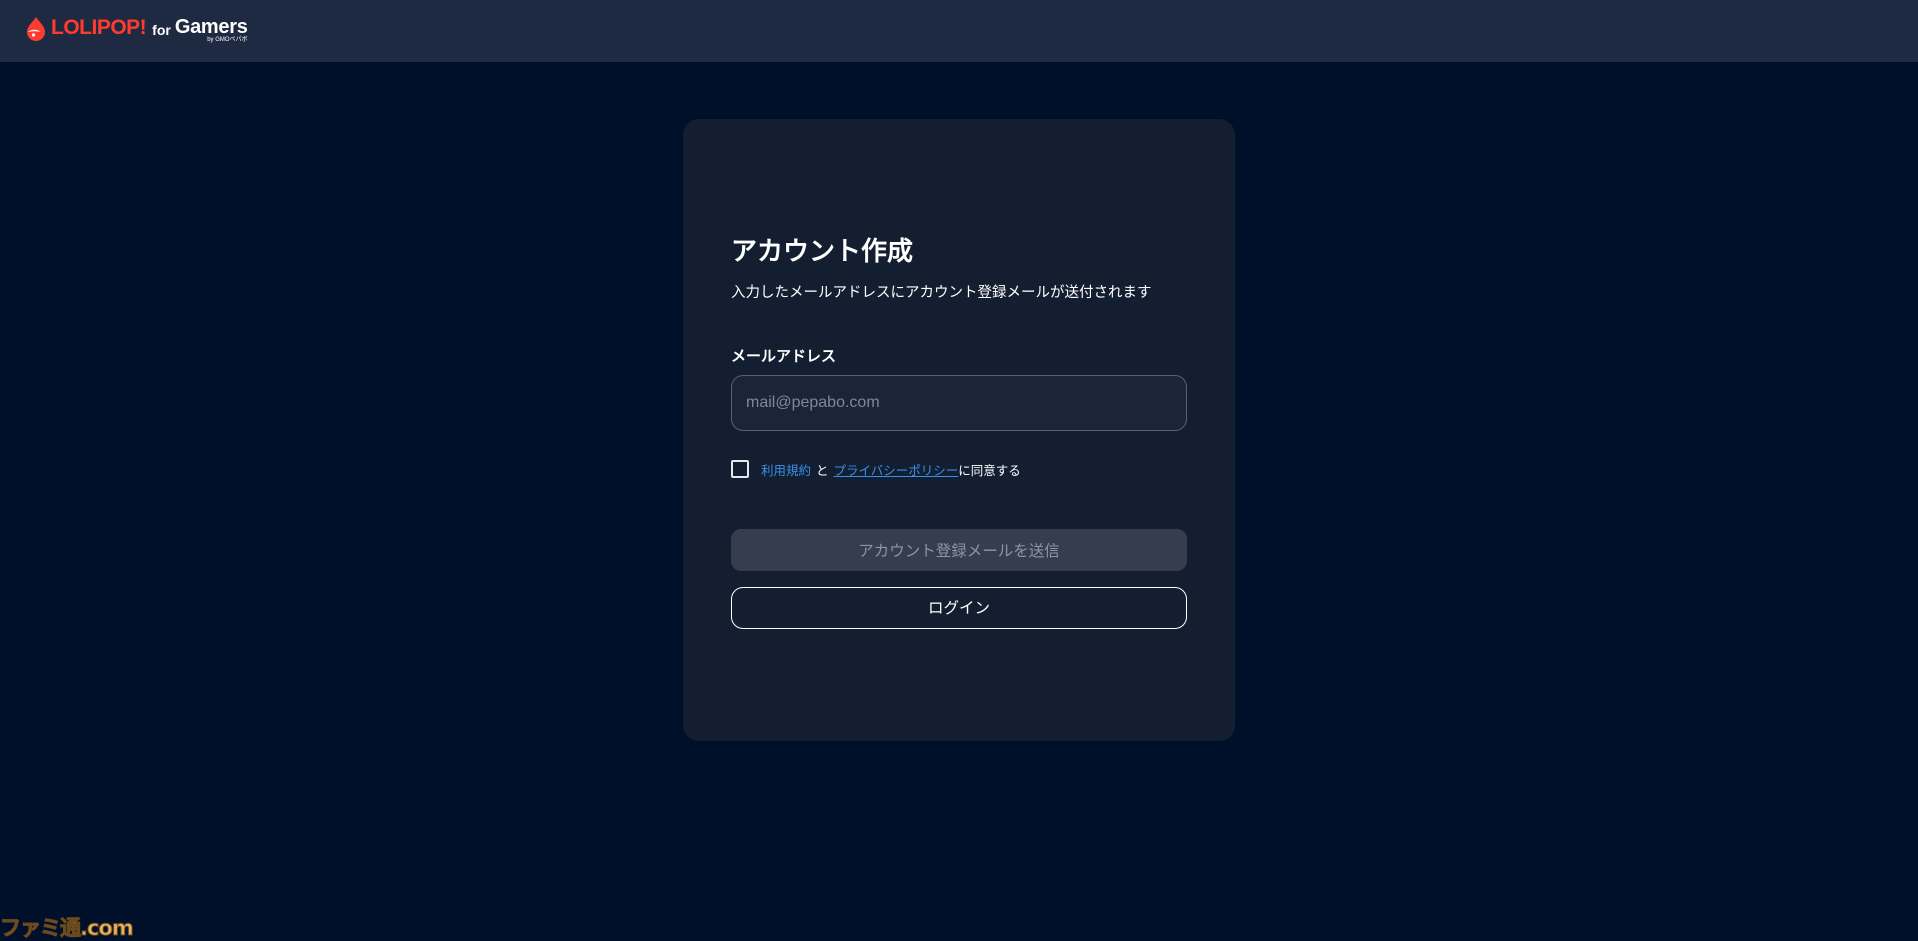 This screenshot has width=1918, height=941. I want to click on terms-link: 利用規約, so click(786, 469).